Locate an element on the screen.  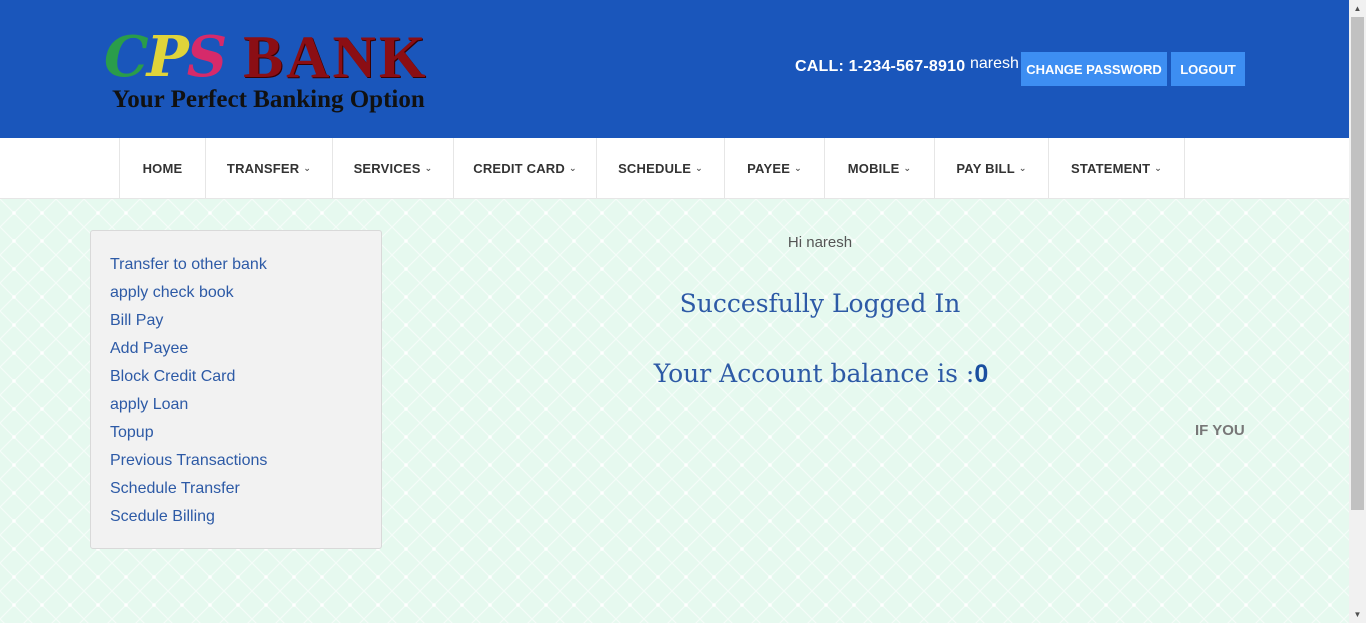
nav-item-pay-bill: PAY BILL ⌄ is located at coordinates (992, 168).